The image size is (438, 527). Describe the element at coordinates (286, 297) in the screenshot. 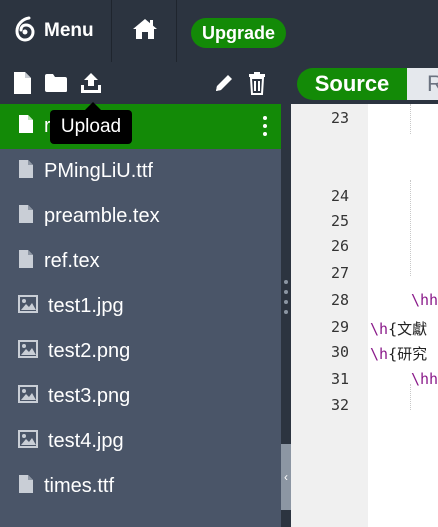

I see `resize-grip-icon` at that location.